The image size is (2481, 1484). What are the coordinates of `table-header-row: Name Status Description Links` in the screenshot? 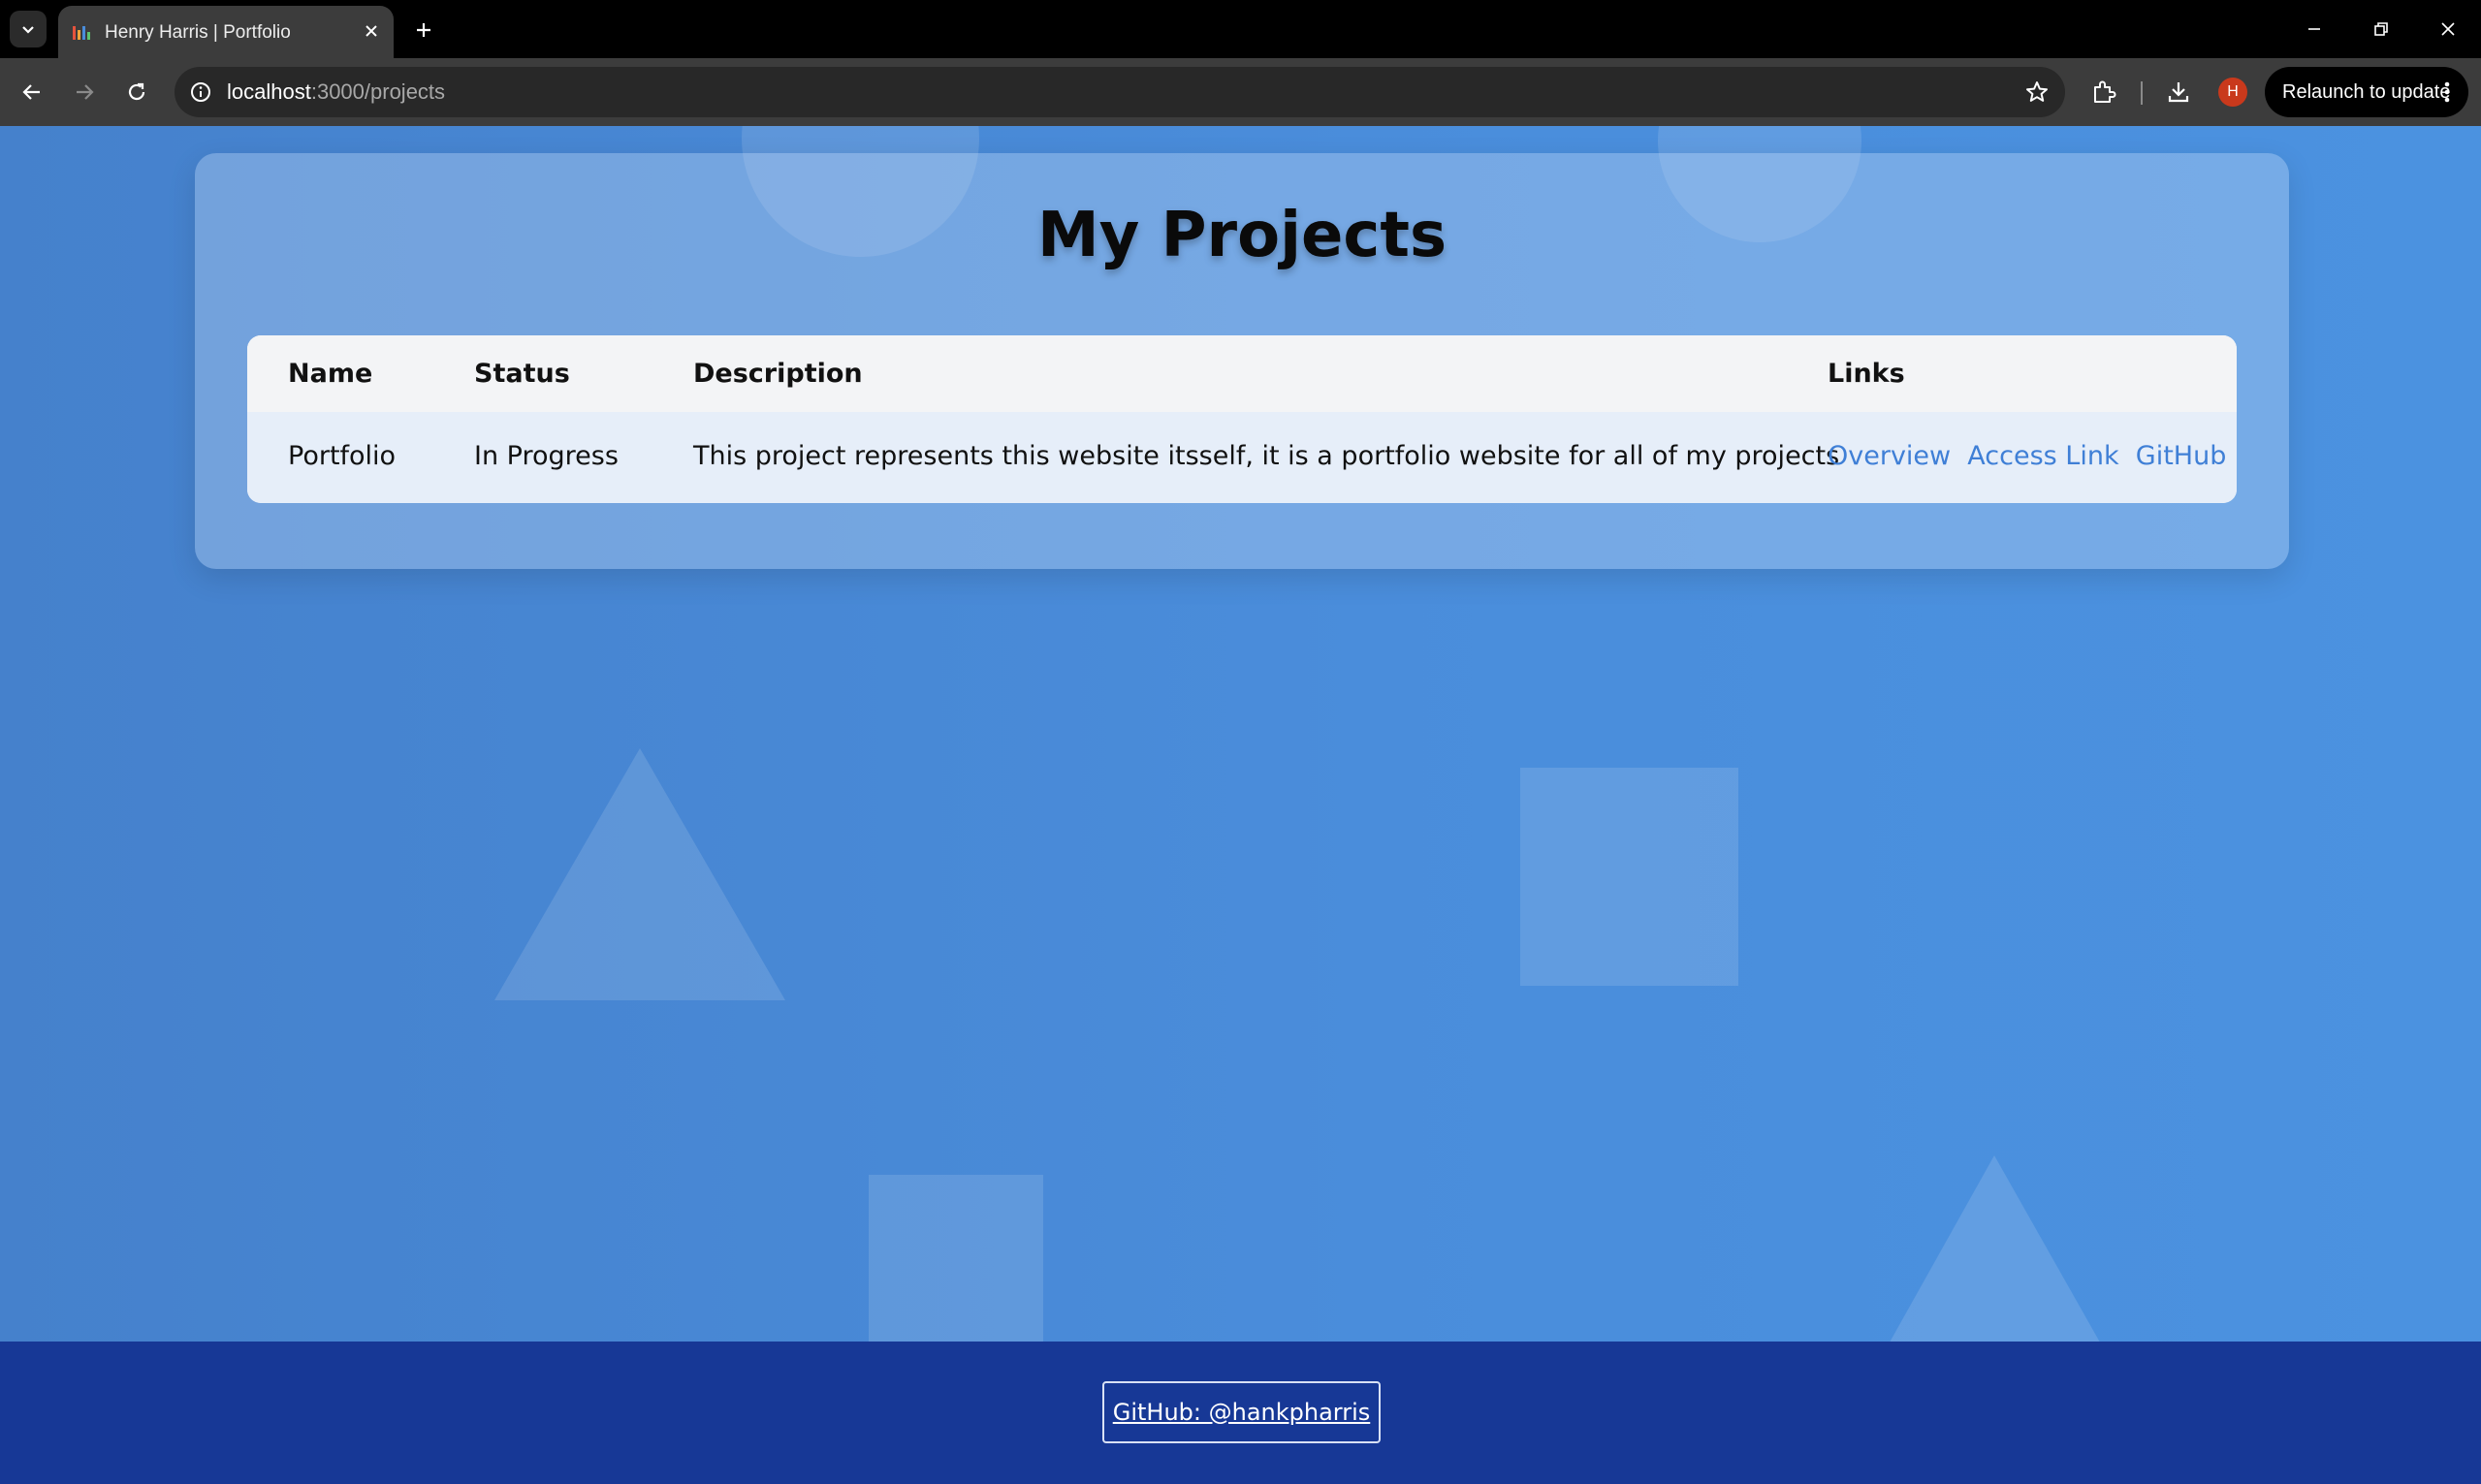 It's located at (1242, 373).